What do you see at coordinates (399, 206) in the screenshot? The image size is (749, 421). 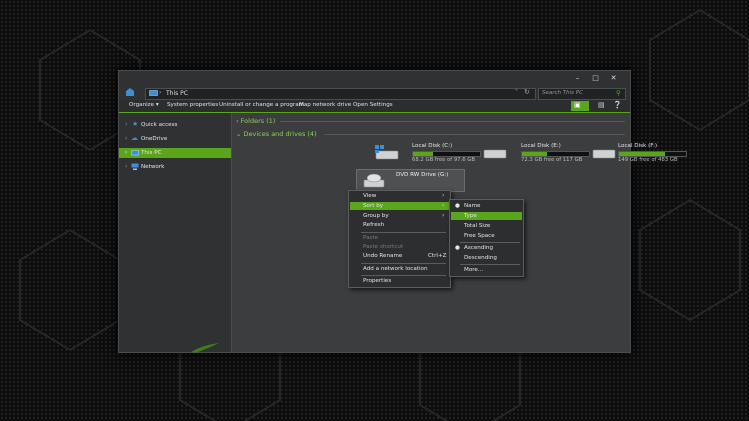 I see `menu-item-sort-by: Sort by ›` at bounding box center [399, 206].